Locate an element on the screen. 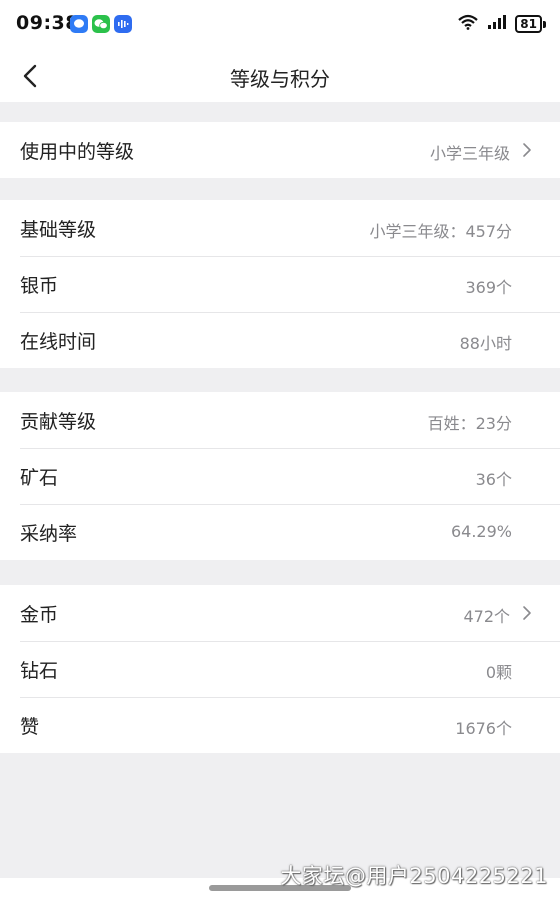 The height and width of the screenshot is (900, 560). row-diamond: 钻石 0颗 is located at coordinates (280, 669).